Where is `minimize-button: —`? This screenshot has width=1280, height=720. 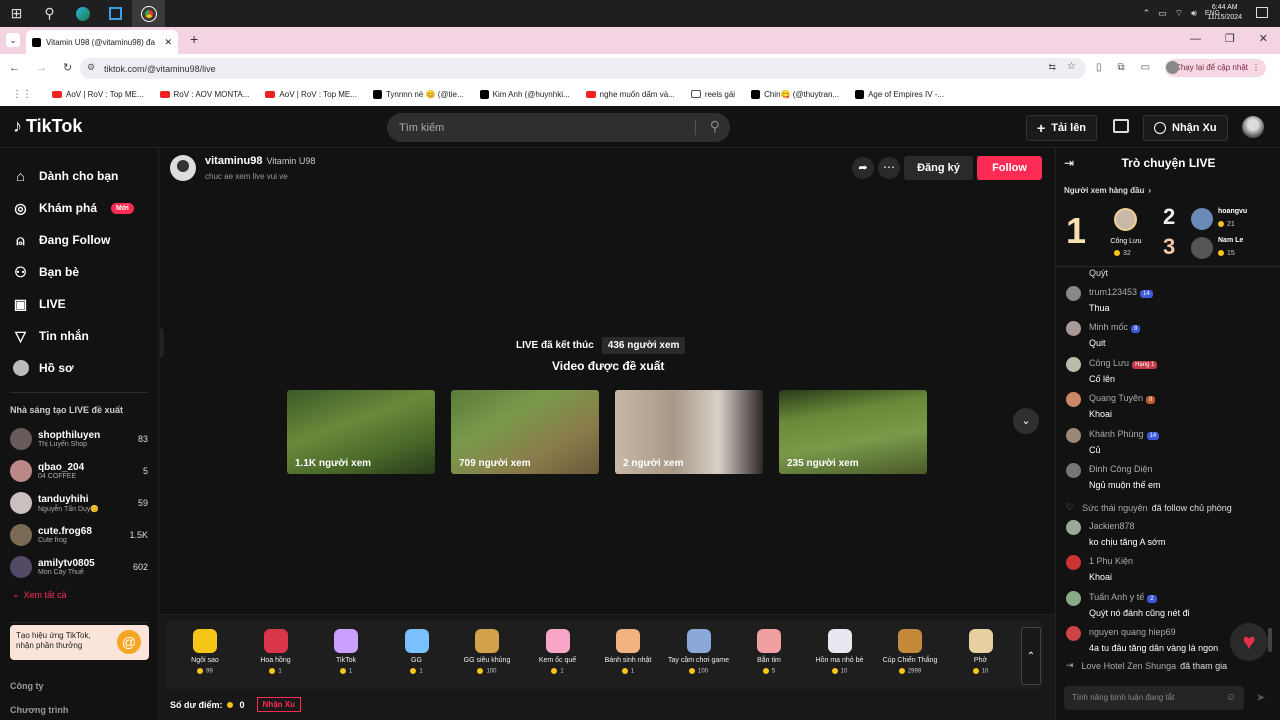
minimize-button: — is located at coordinates (1195, 39).